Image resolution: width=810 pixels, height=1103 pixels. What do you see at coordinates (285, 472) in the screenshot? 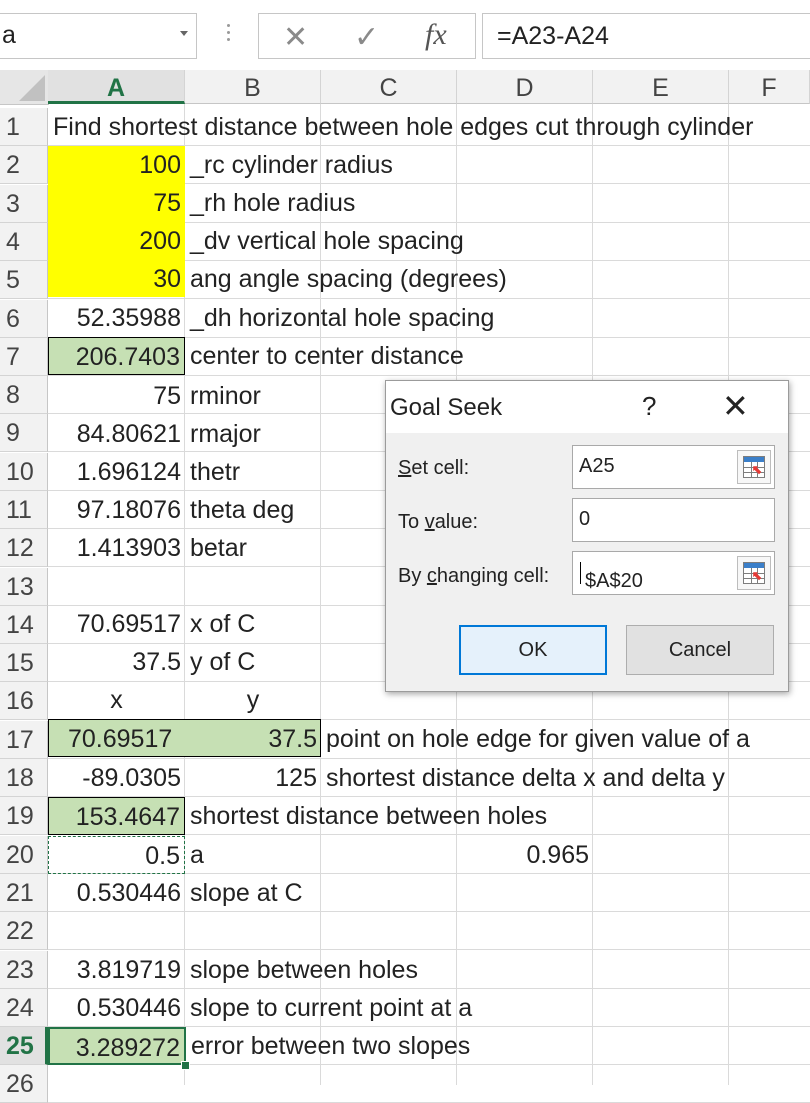
I see `cell-B10: thetr` at bounding box center [285, 472].